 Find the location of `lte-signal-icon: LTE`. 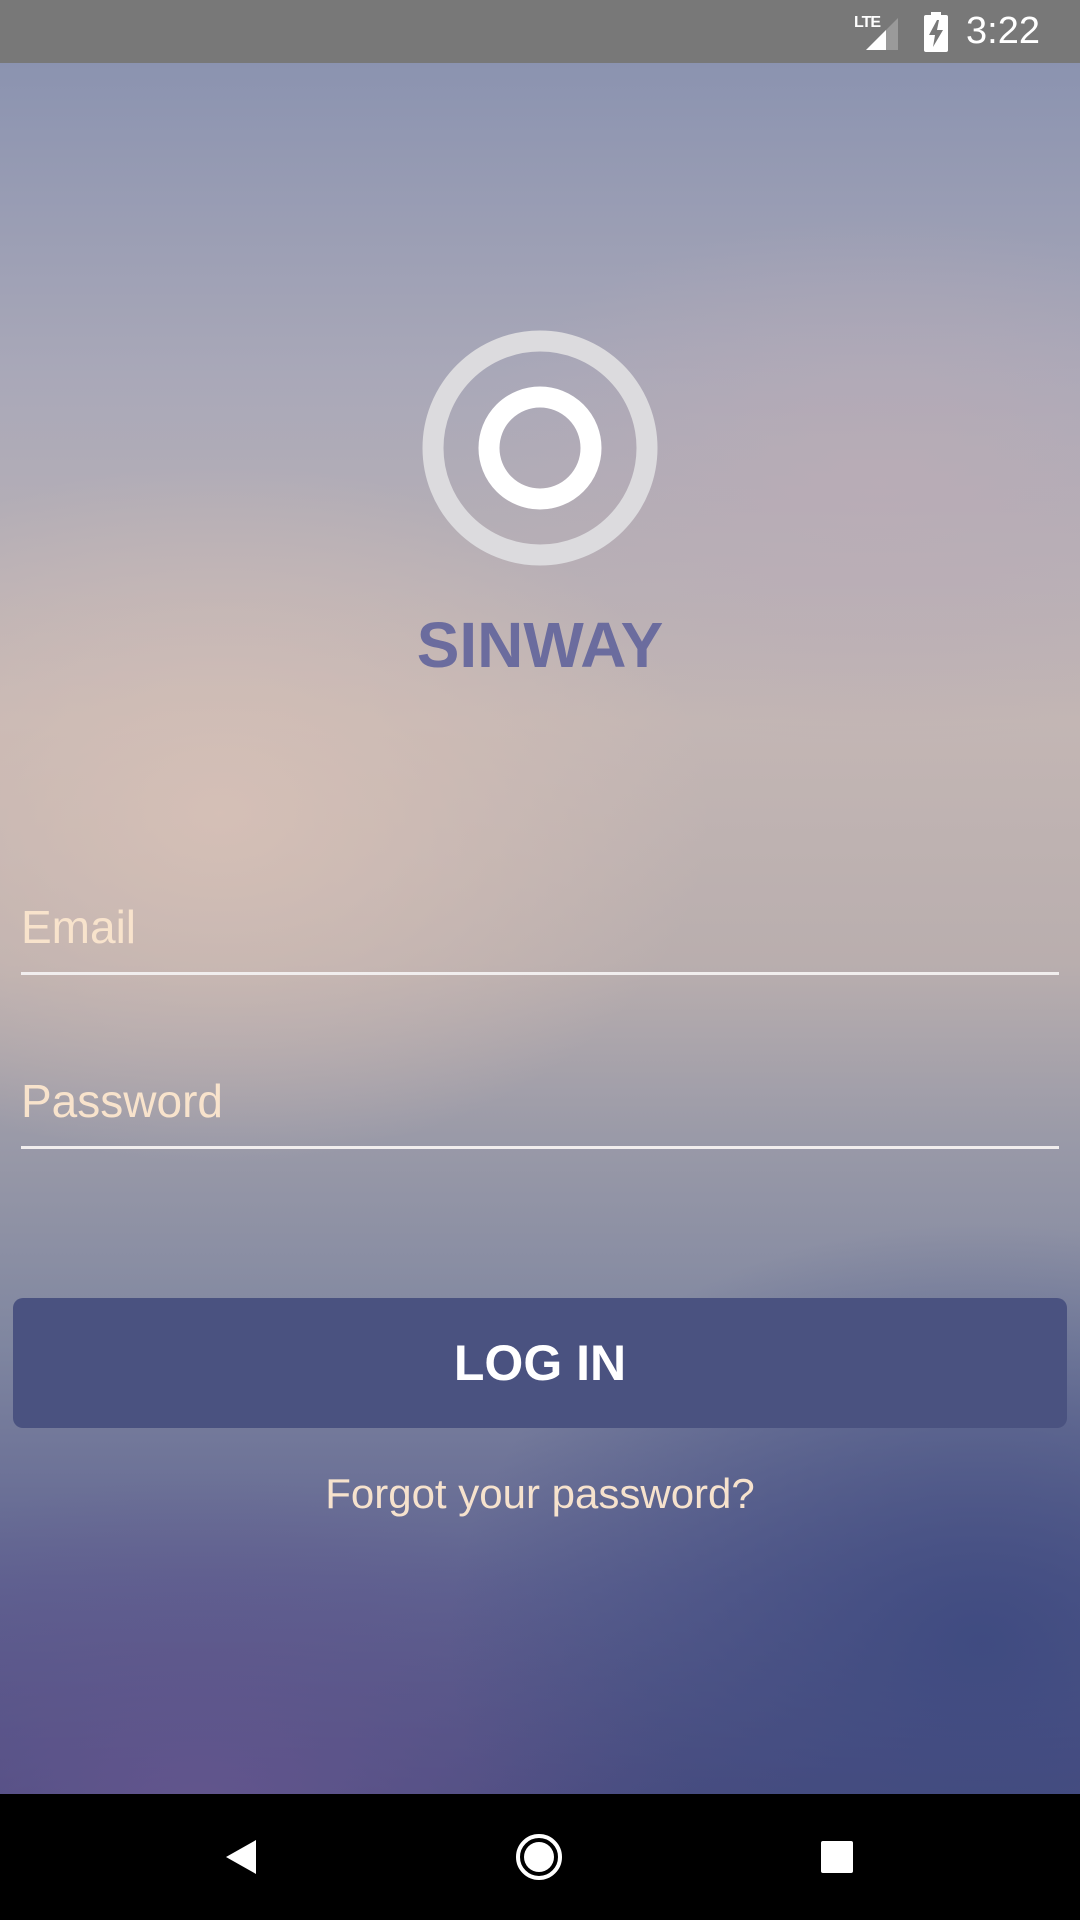

lte-signal-icon: LTE is located at coordinates (879, 32).